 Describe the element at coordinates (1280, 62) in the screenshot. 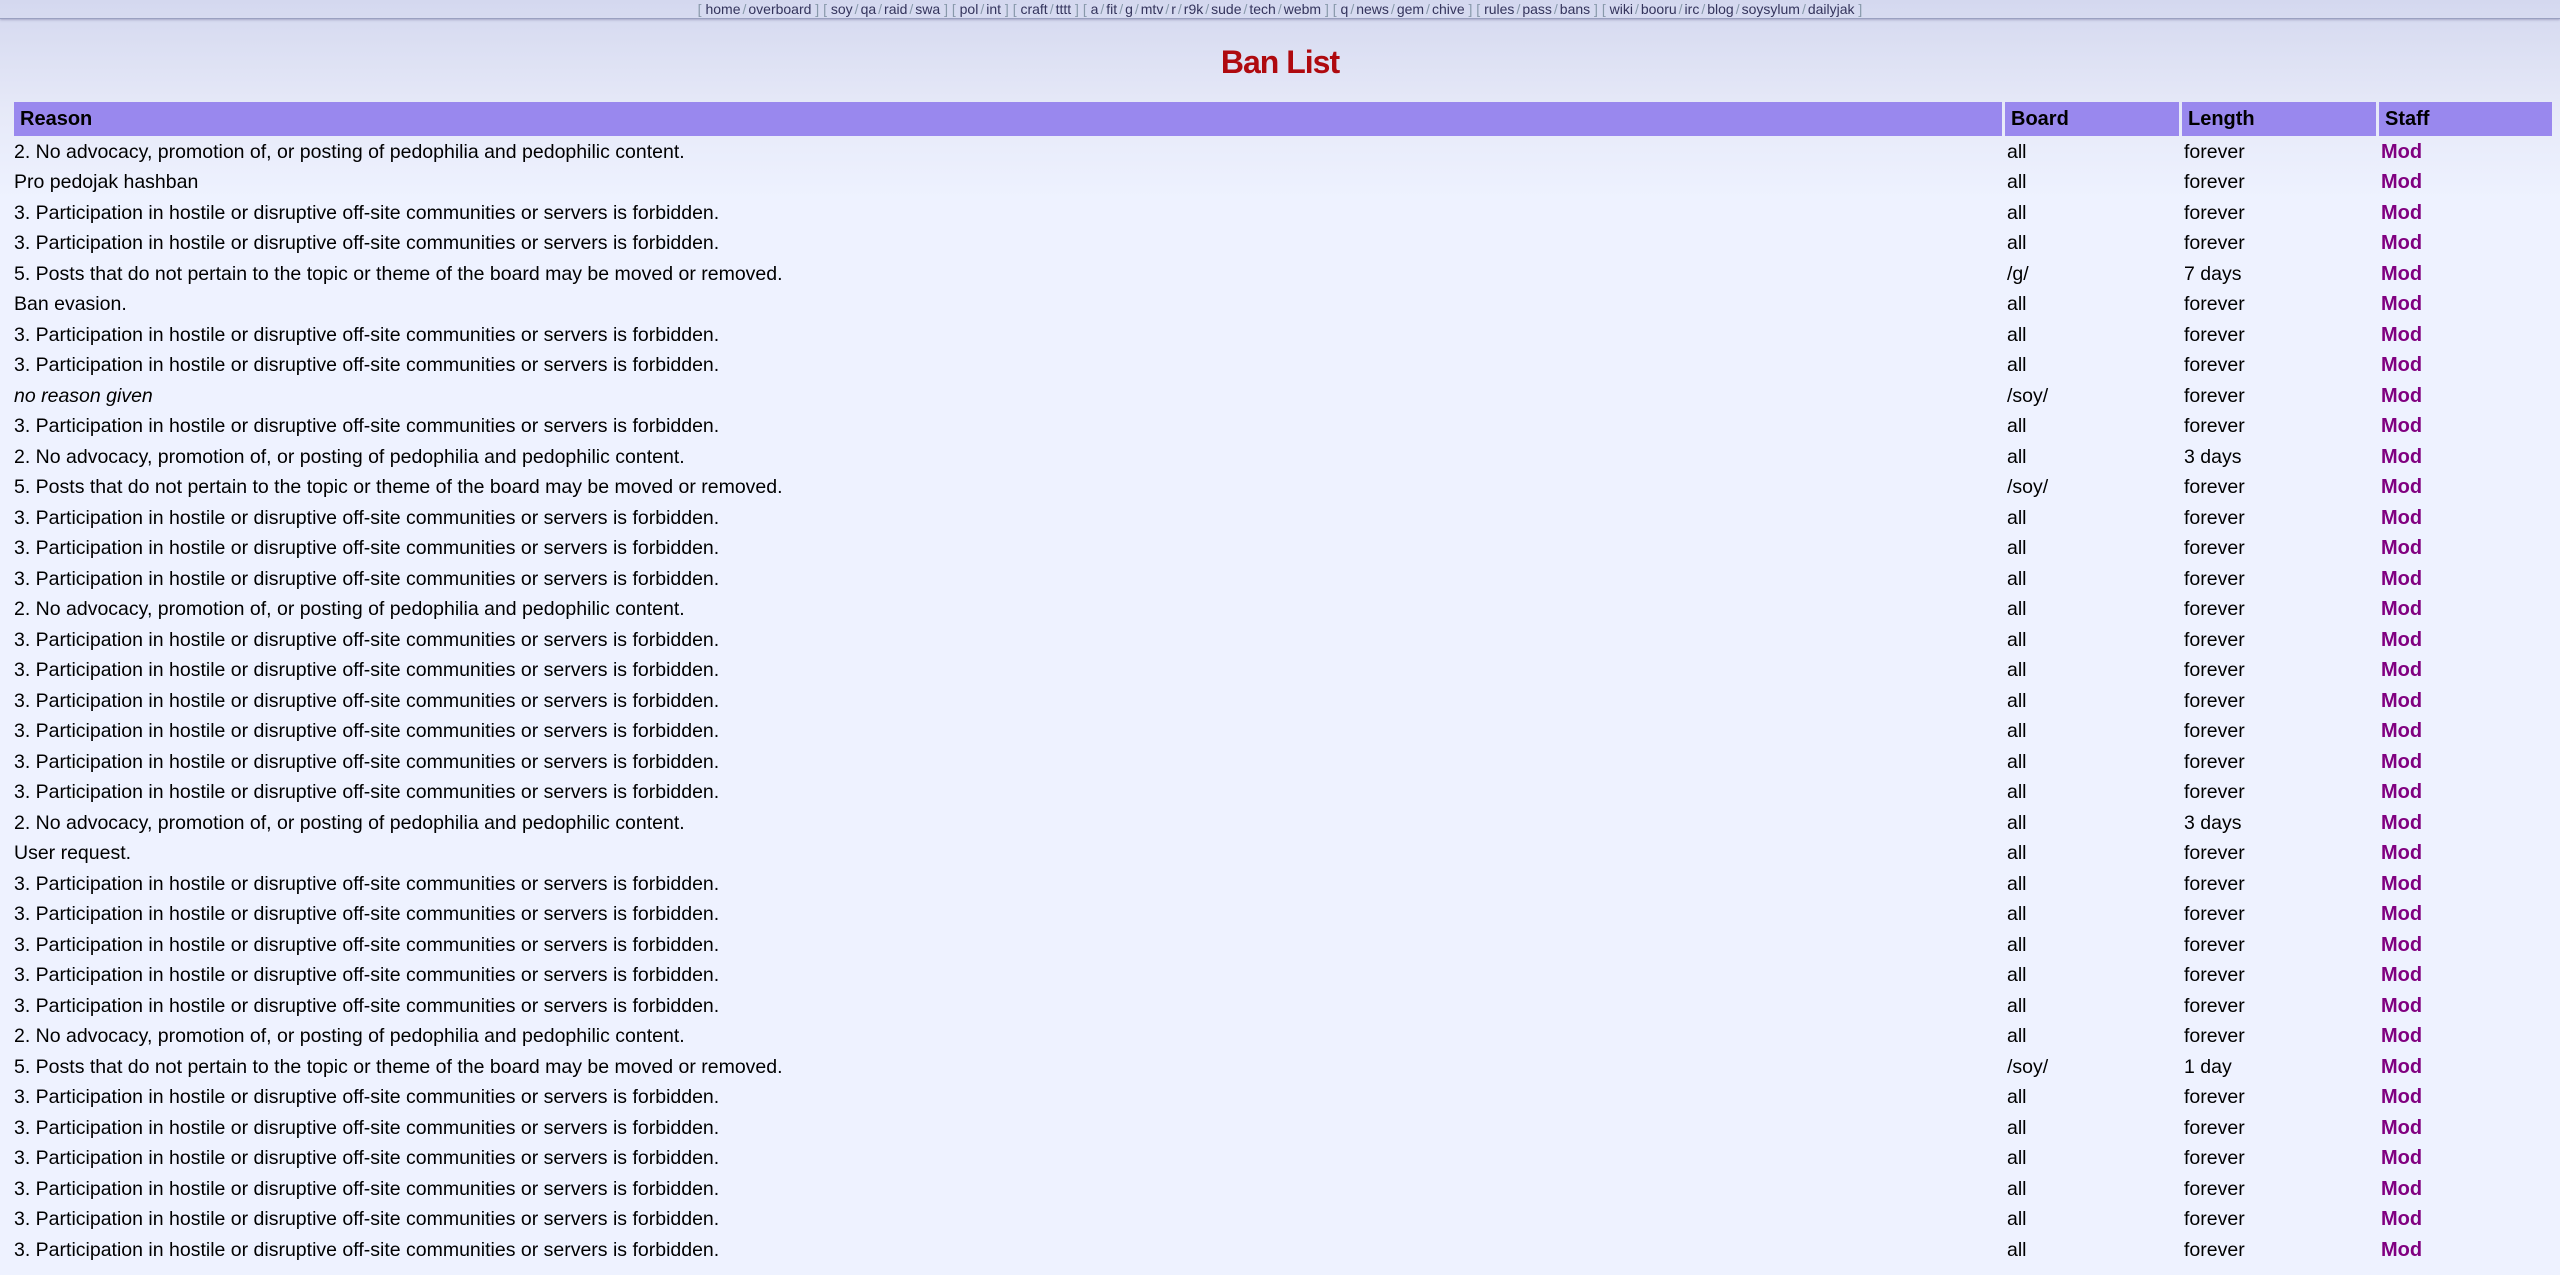

I see `page-title: Ban List` at that location.